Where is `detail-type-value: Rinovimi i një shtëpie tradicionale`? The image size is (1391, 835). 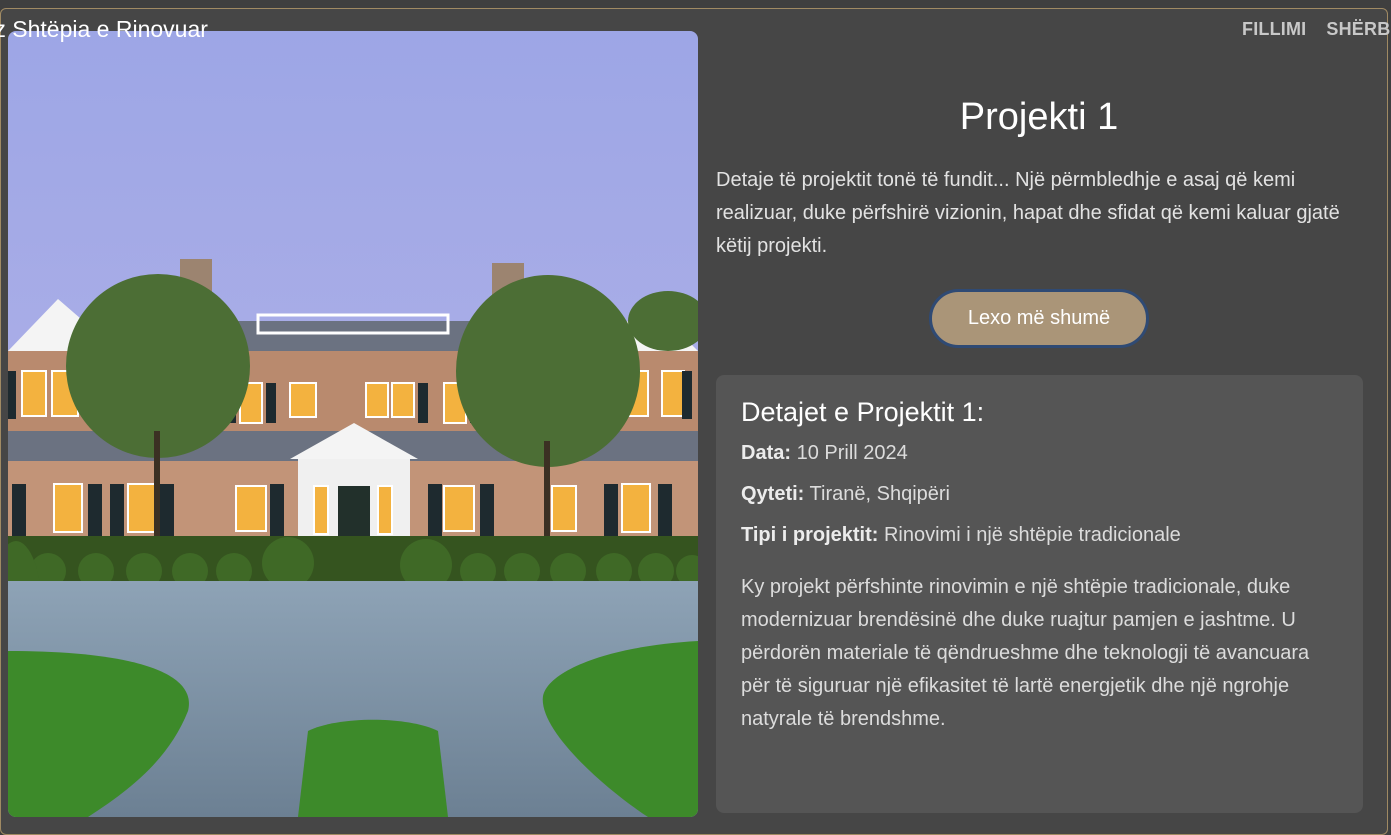 detail-type-value: Rinovimi i një shtëpie tradicionale is located at coordinates (1032, 535).